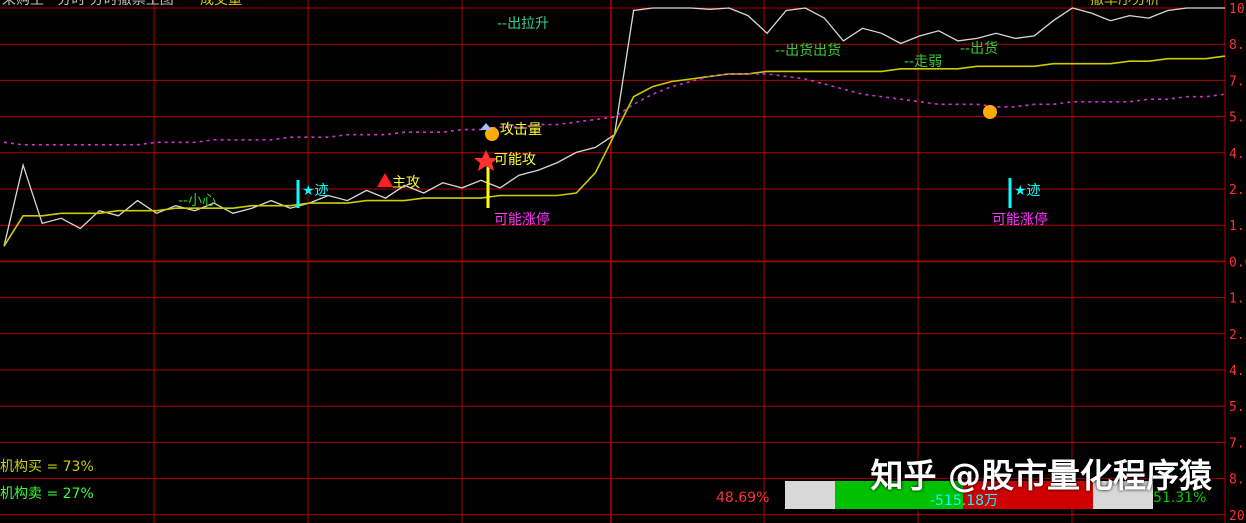  Describe the element at coordinates (1041, 475) in the screenshot. I see `watermark: 知乎 @股市量化程序猿` at that location.